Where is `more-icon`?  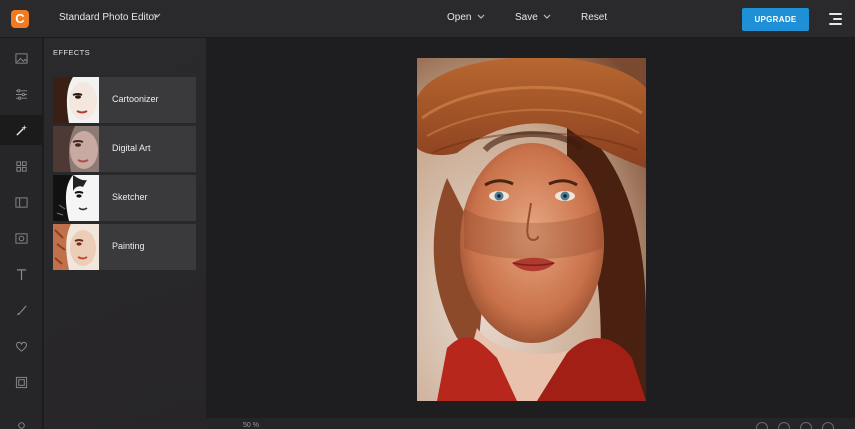
more-icon is located at coordinates (21, 419).